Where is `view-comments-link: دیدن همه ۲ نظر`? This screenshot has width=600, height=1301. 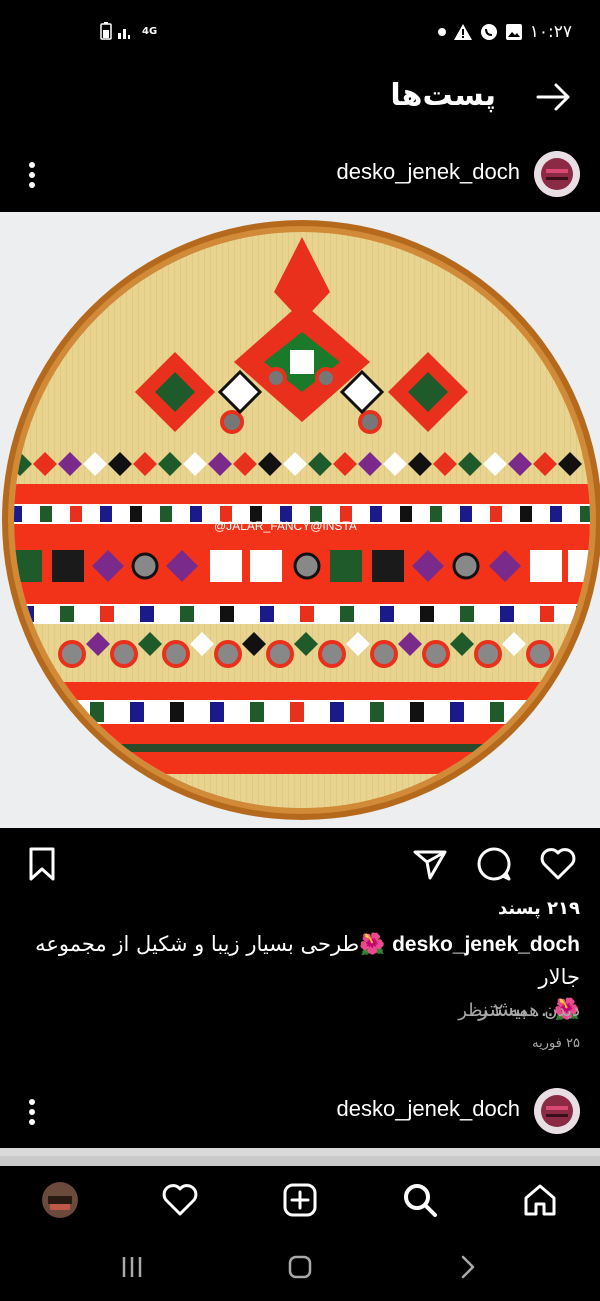 view-comments-link: دیدن همه ۲ نظر is located at coordinates (519, 1010).